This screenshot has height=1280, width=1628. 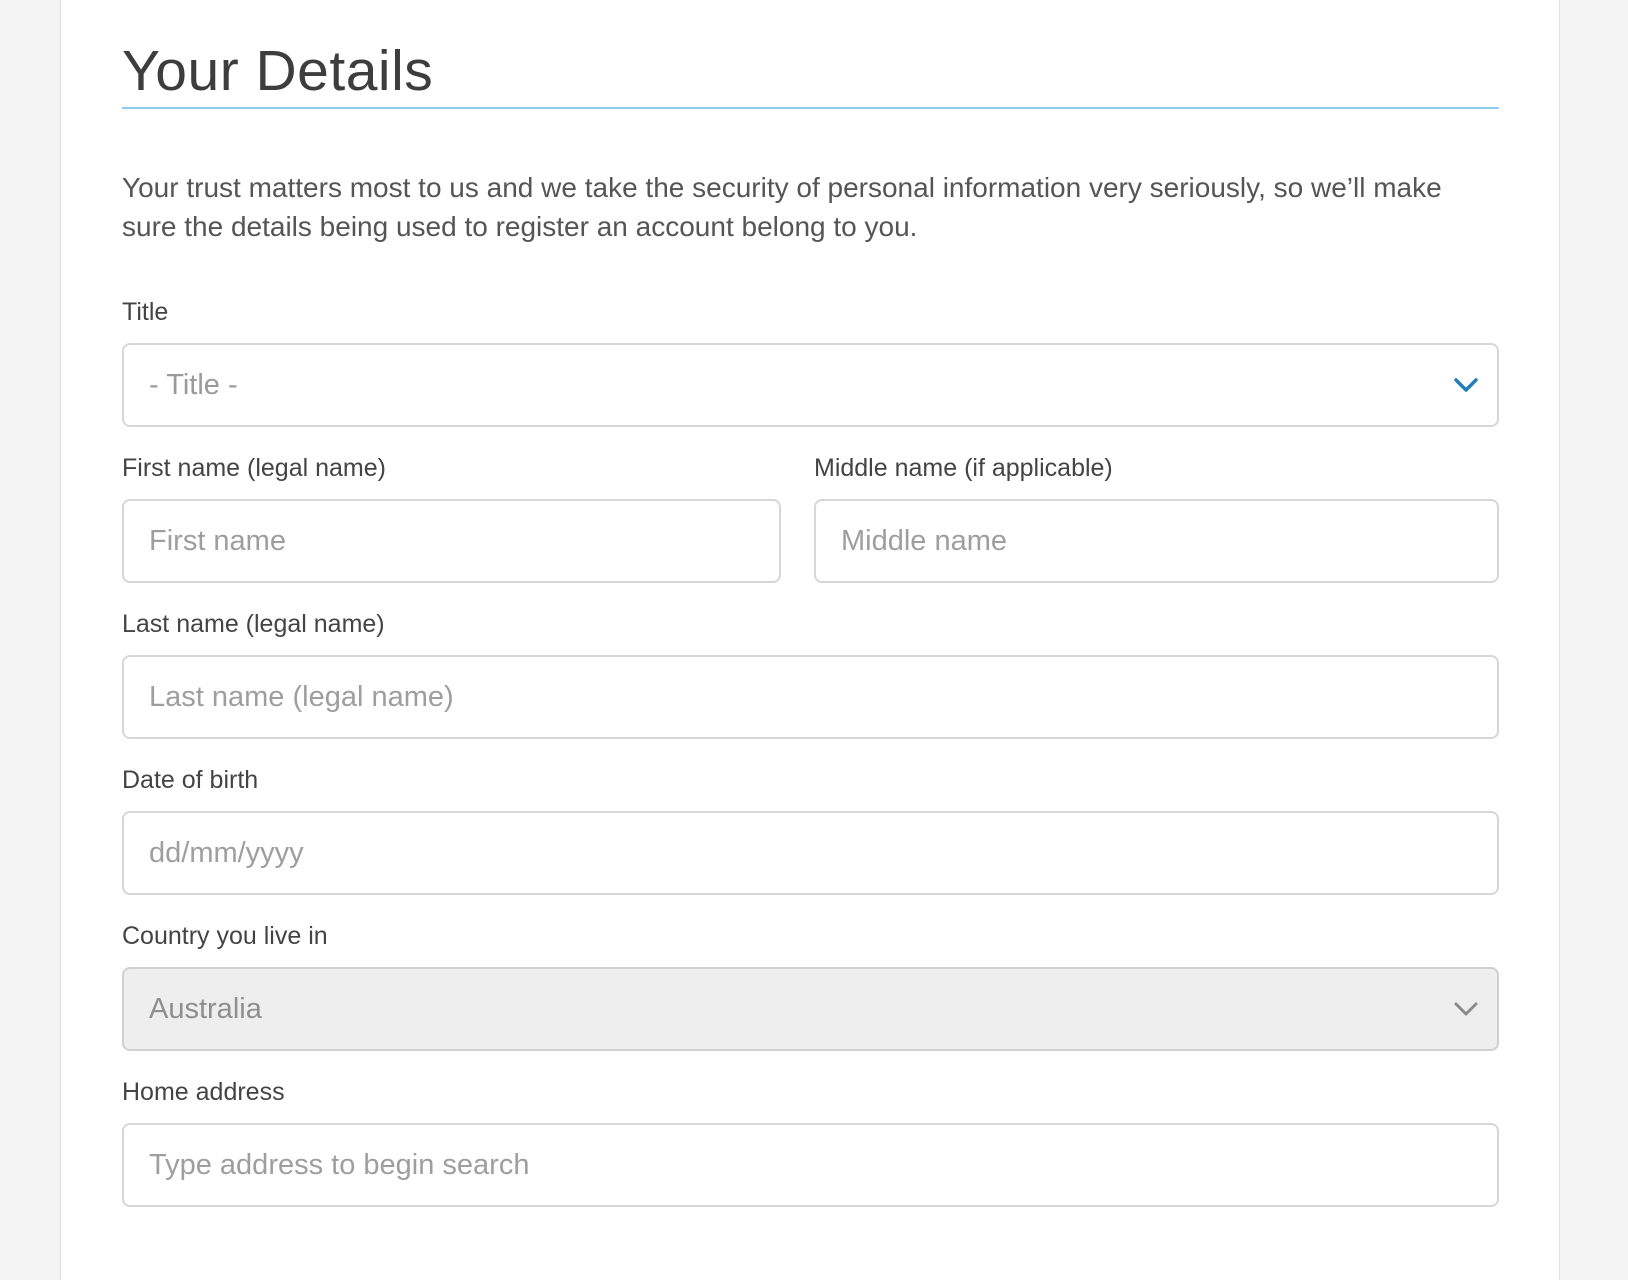 I want to click on dob-field, so click(x=810, y=853).